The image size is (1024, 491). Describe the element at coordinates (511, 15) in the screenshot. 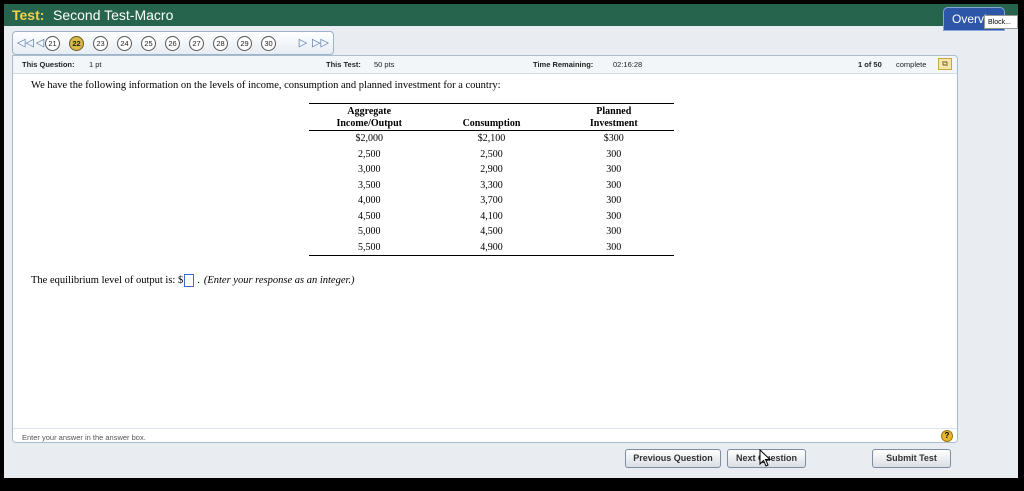

I see `title-bar: Test: Second Test-Macro` at that location.